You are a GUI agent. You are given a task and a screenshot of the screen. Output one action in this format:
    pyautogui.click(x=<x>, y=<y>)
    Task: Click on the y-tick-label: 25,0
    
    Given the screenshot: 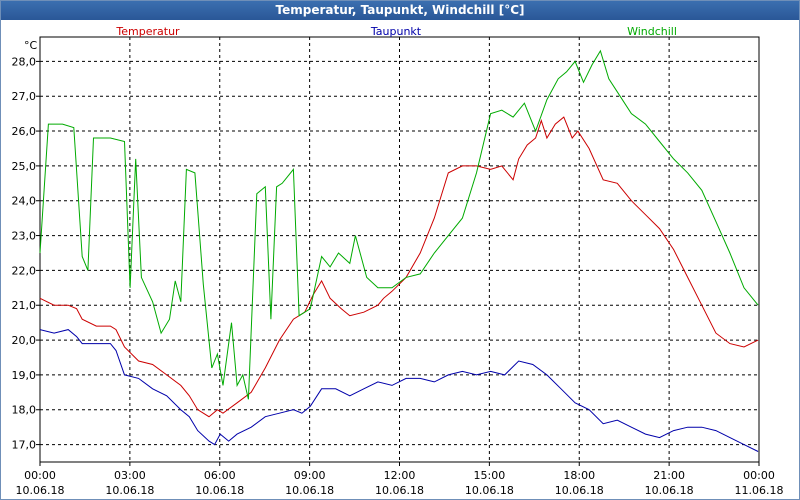 What is the action you would take?
    pyautogui.click(x=24, y=166)
    